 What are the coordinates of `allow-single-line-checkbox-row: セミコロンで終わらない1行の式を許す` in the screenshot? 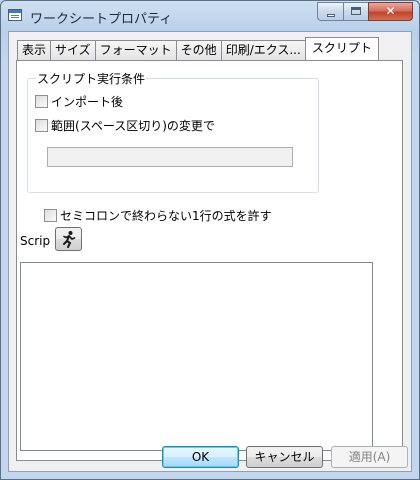 It's located at (158, 215).